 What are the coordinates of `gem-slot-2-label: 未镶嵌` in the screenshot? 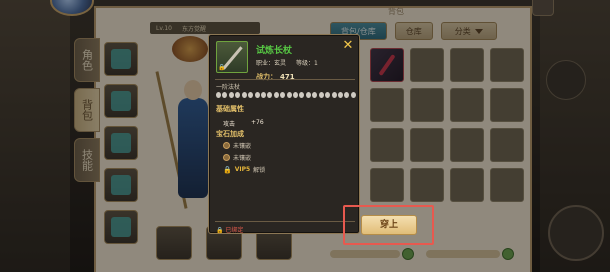 It's located at (242, 158).